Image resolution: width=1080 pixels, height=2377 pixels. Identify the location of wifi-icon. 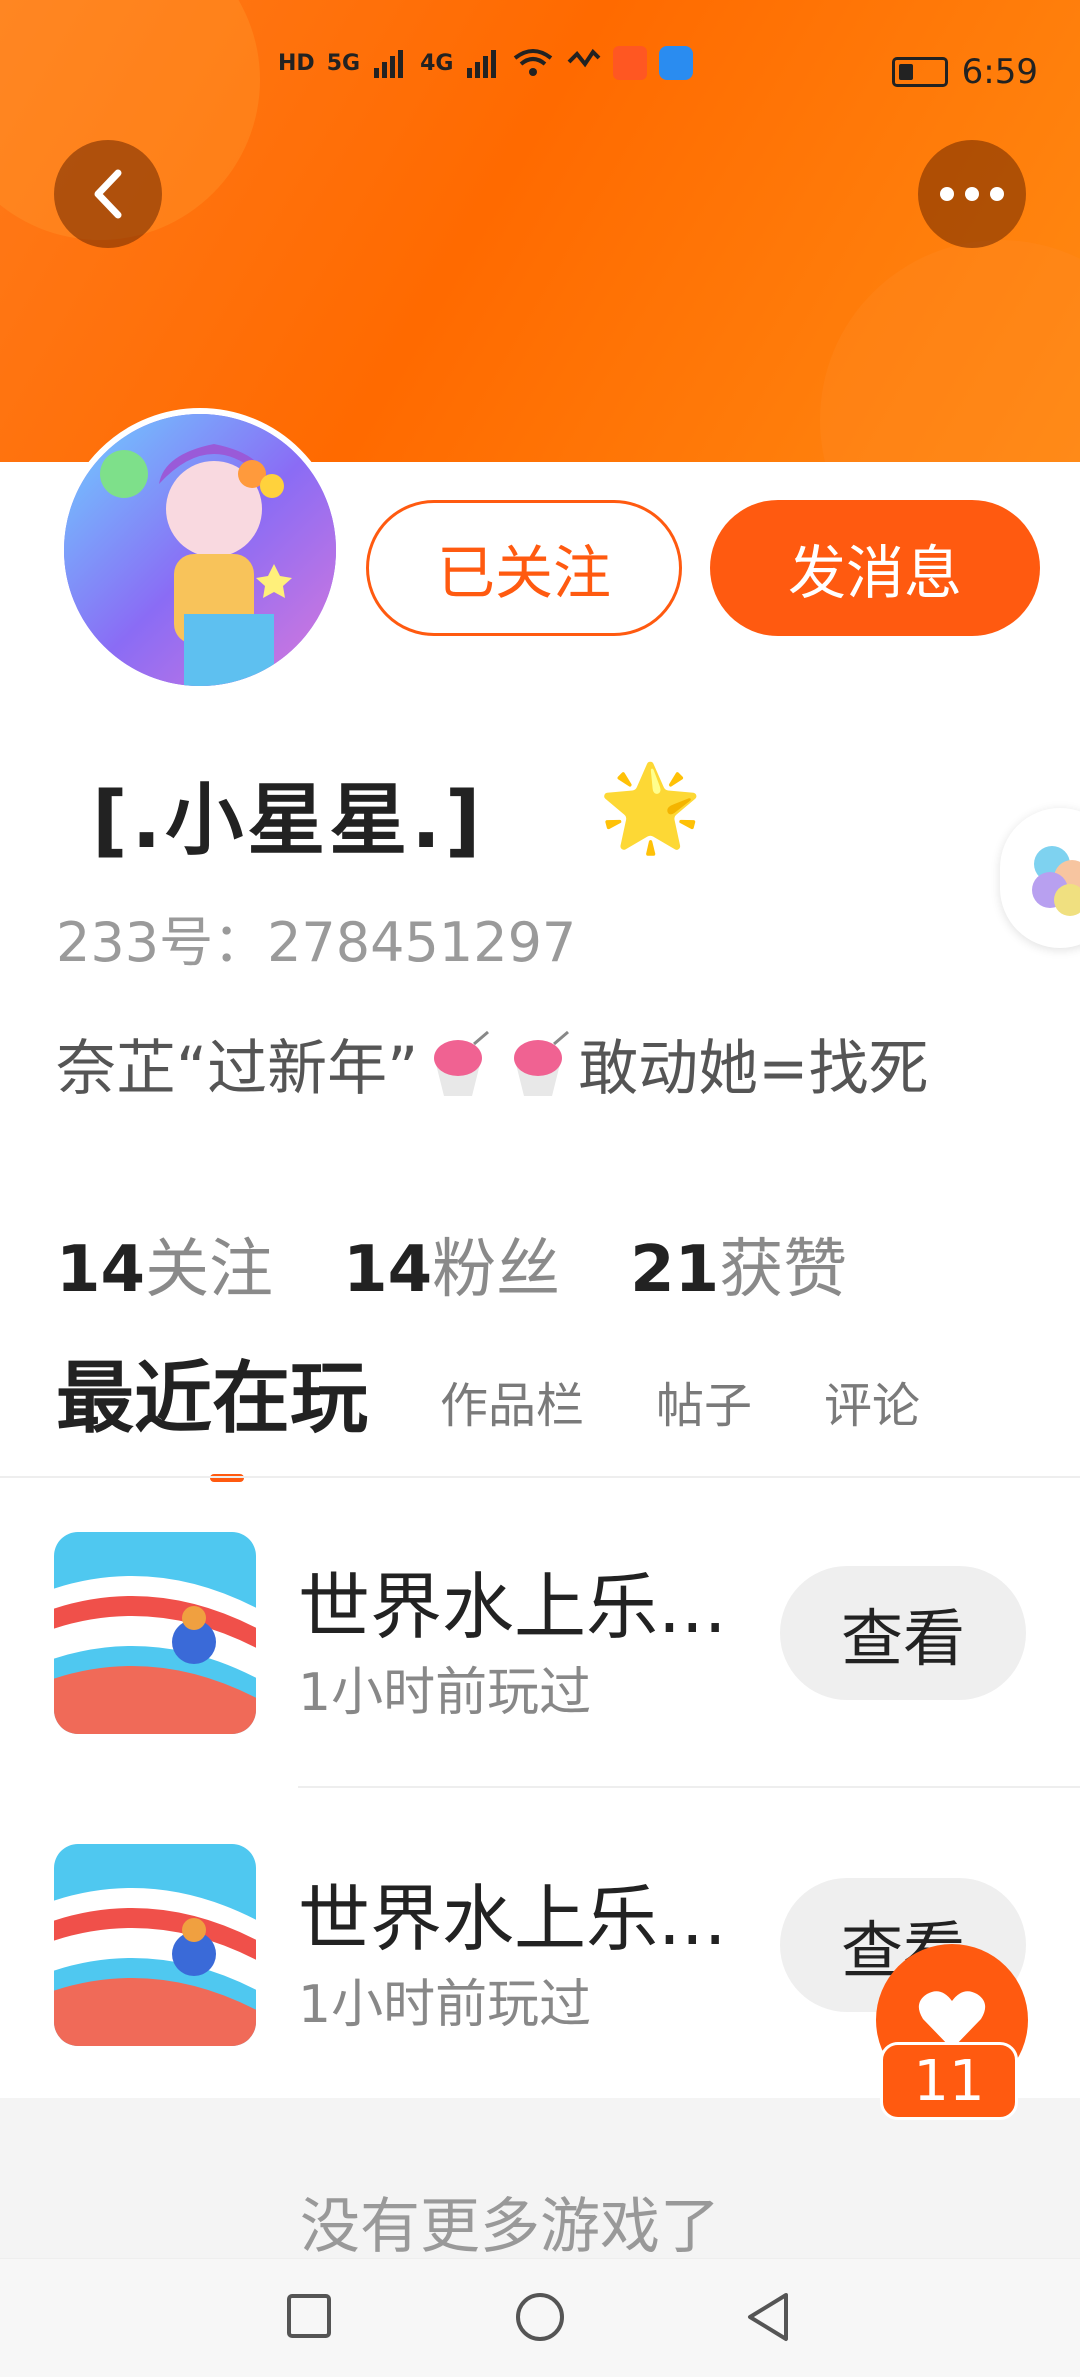
(533, 62).